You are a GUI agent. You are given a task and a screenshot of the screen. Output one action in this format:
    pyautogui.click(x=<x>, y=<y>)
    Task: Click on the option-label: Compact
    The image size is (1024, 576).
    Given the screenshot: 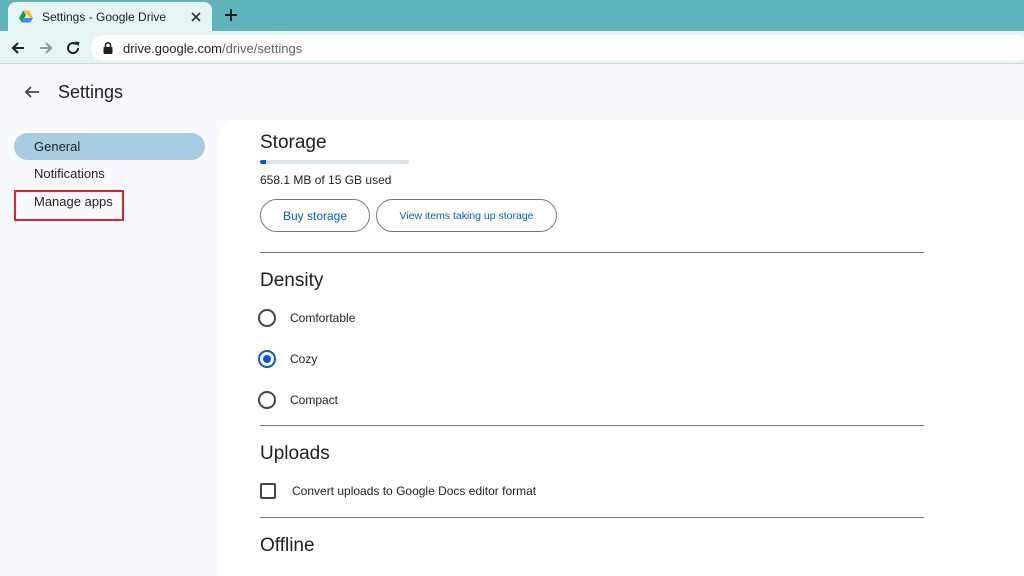 What is the action you would take?
    pyautogui.click(x=314, y=400)
    